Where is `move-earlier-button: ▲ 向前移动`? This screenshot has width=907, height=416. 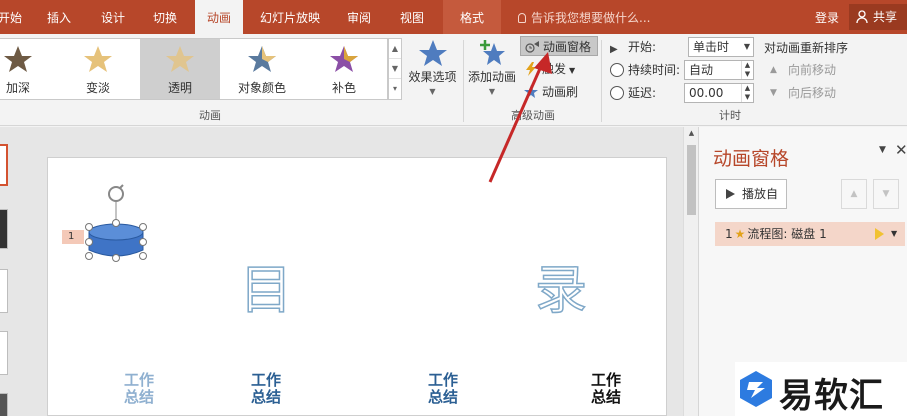
move-earlier-button: ▲ 向前移动 is located at coordinates (806, 70).